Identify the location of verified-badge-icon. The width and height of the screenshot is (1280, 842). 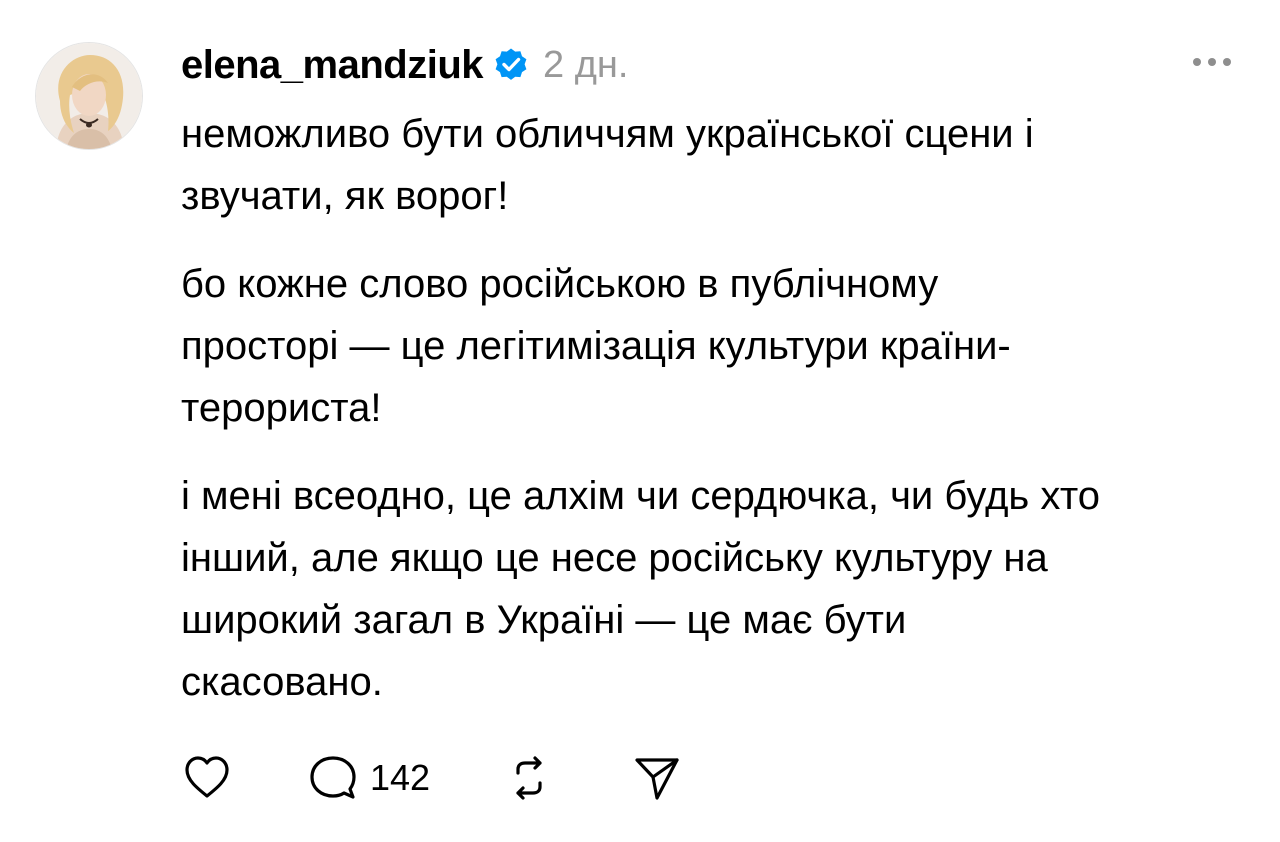
(511, 65).